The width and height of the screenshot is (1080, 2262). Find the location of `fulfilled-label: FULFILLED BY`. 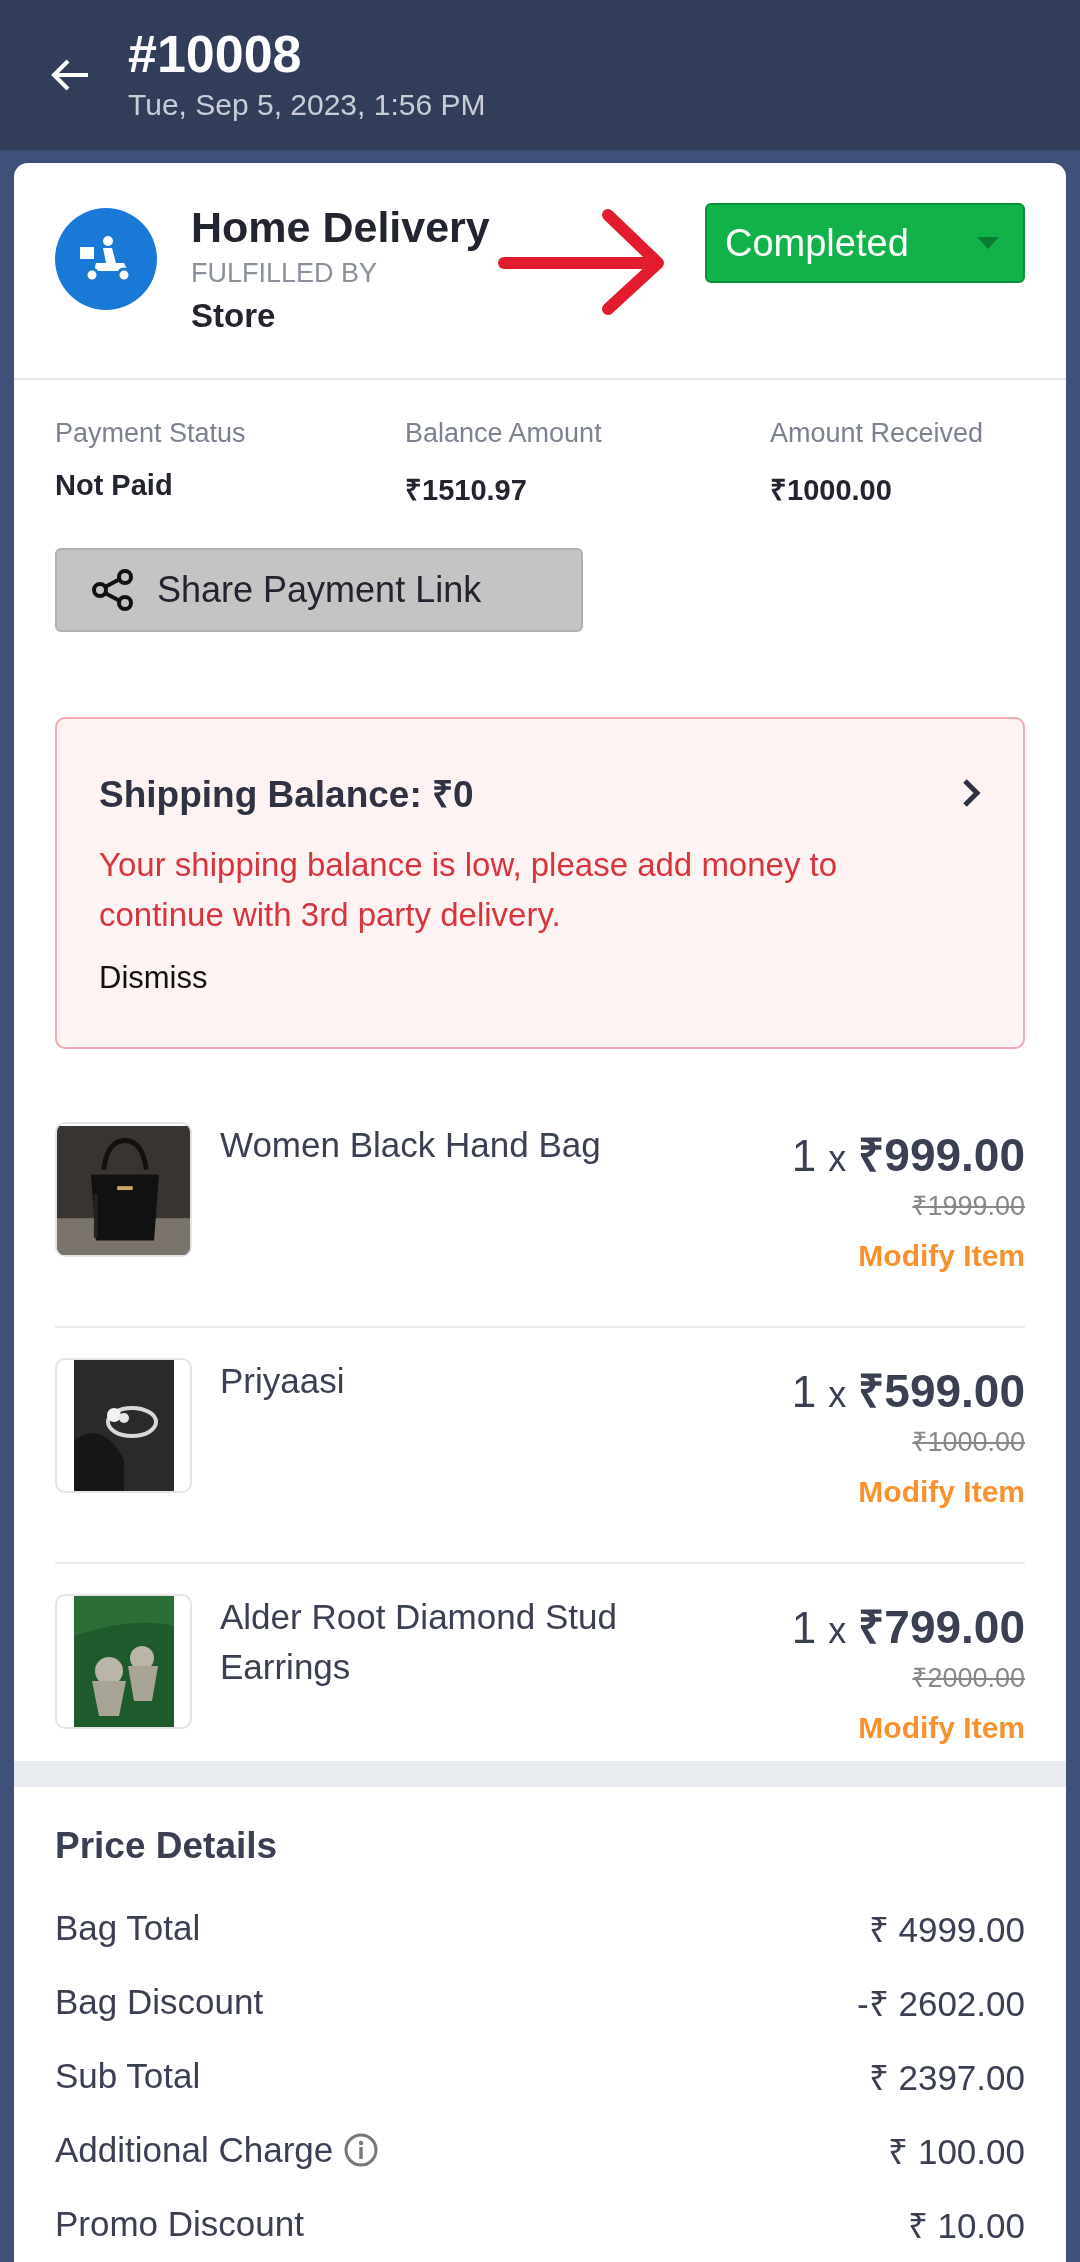

fulfilled-label: FULFILLED BY is located at coordinates (285, 273).